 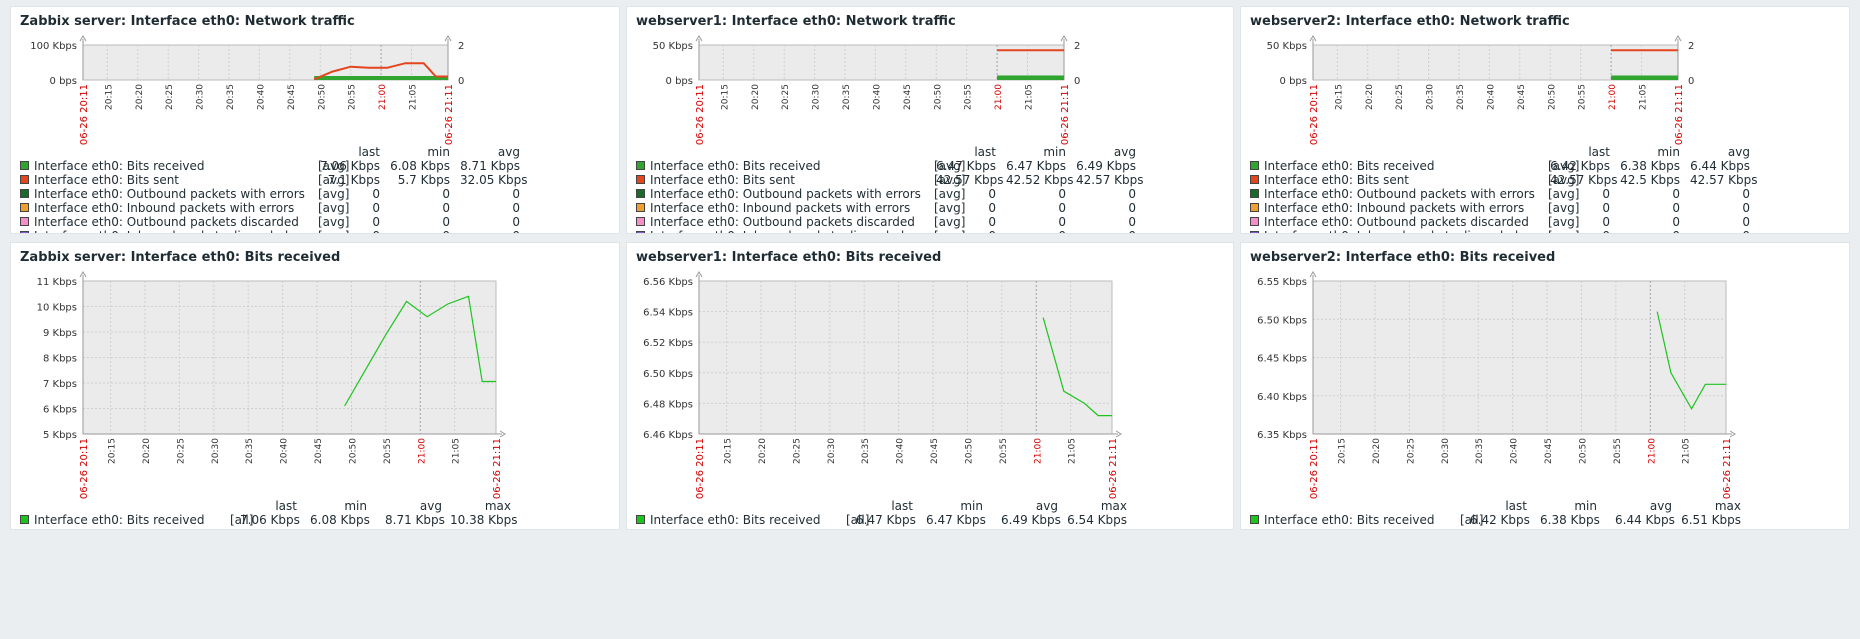 What do you see at coordinates (1077, 81) in the screenshot?
I see `y2-axis-label: 0` at bounding box center [1077, 81].